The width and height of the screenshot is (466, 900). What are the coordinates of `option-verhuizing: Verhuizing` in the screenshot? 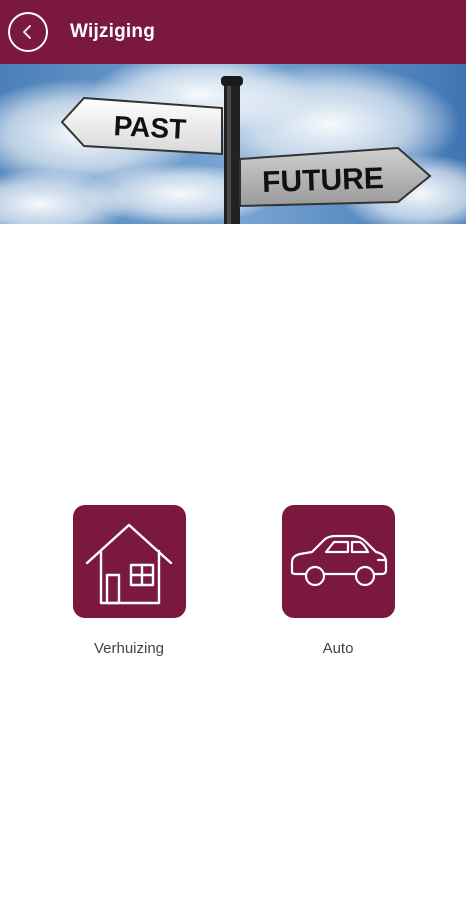 It's located at (129, 581).